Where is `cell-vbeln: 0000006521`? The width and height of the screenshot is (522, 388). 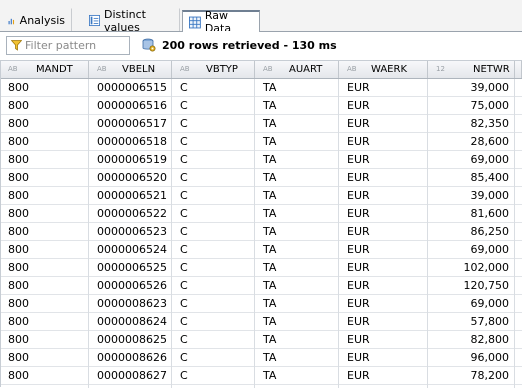
cell-vbeln: 0000006521 is located at coordinates (130, 196).